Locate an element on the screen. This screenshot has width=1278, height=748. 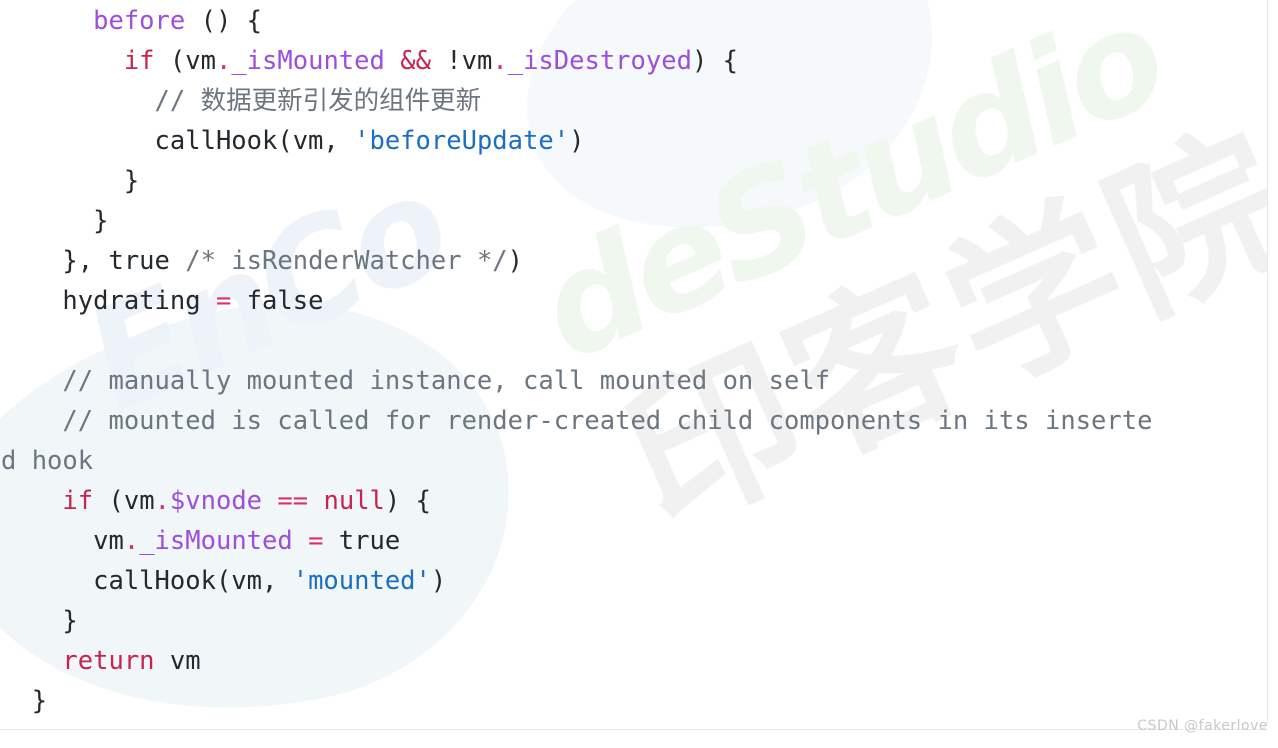
code-line: before () { is located at coordinates (634, 21).